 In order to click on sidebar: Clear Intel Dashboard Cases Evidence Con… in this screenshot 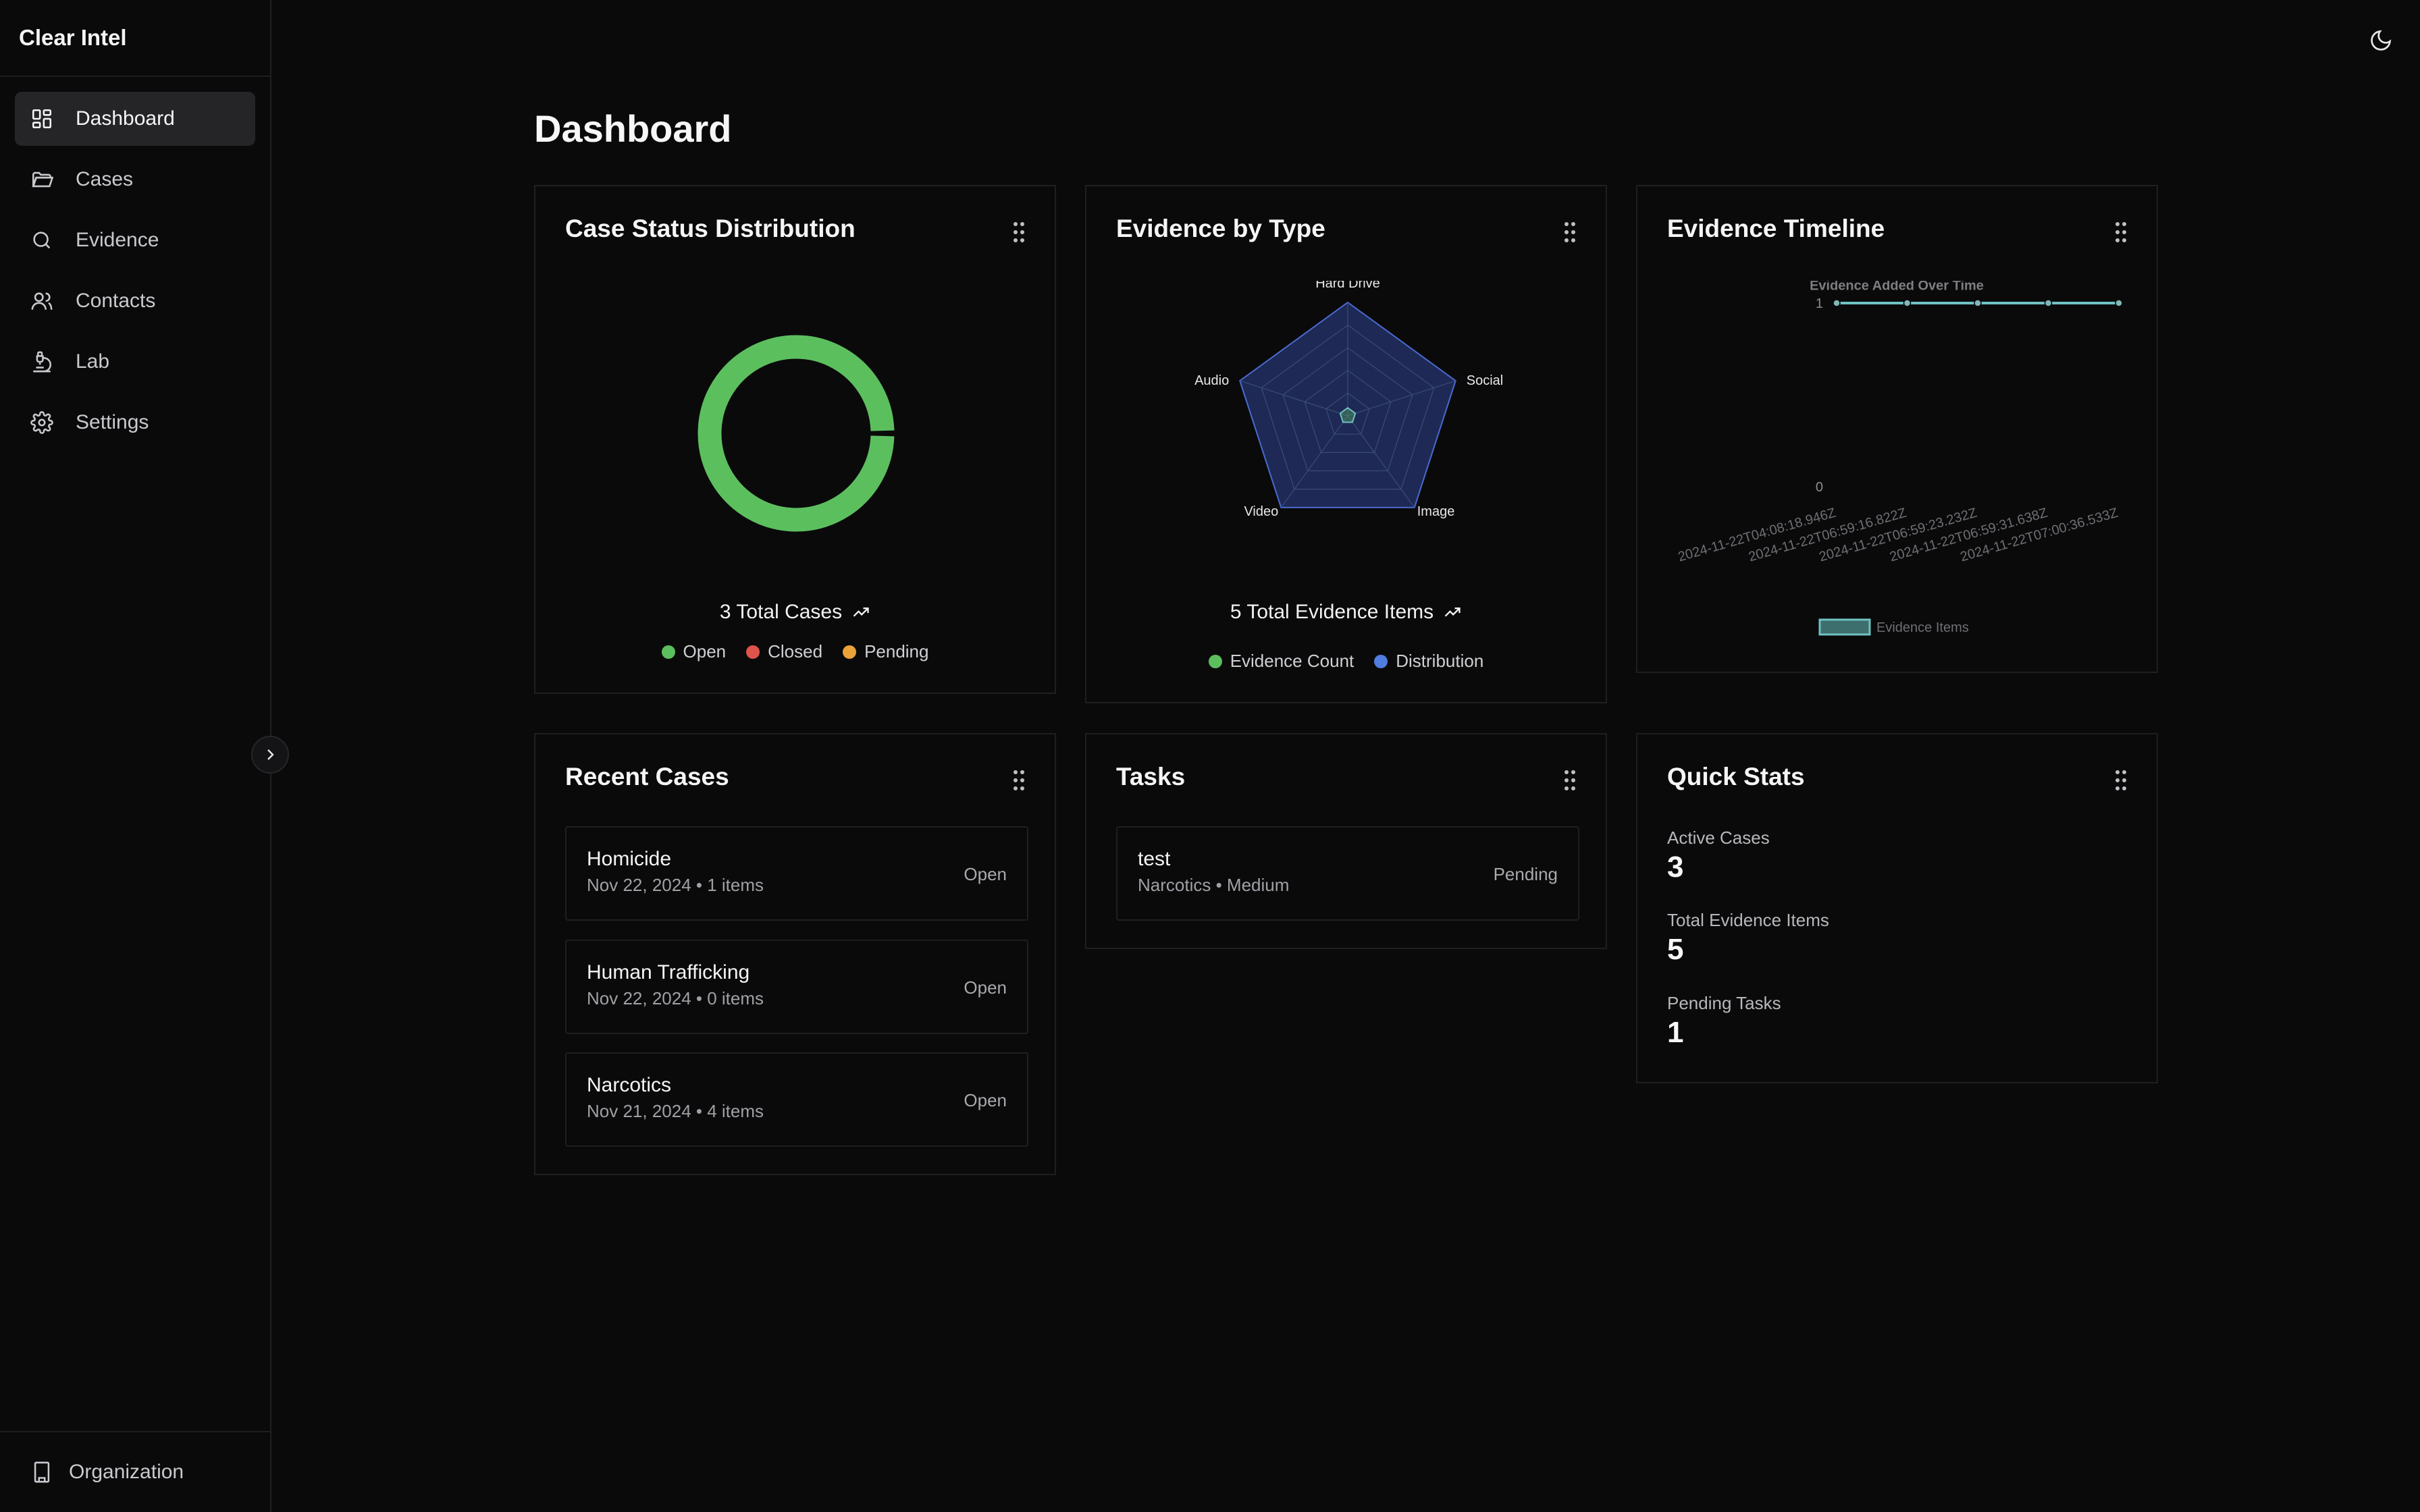, I will do `click(135, 756)`.